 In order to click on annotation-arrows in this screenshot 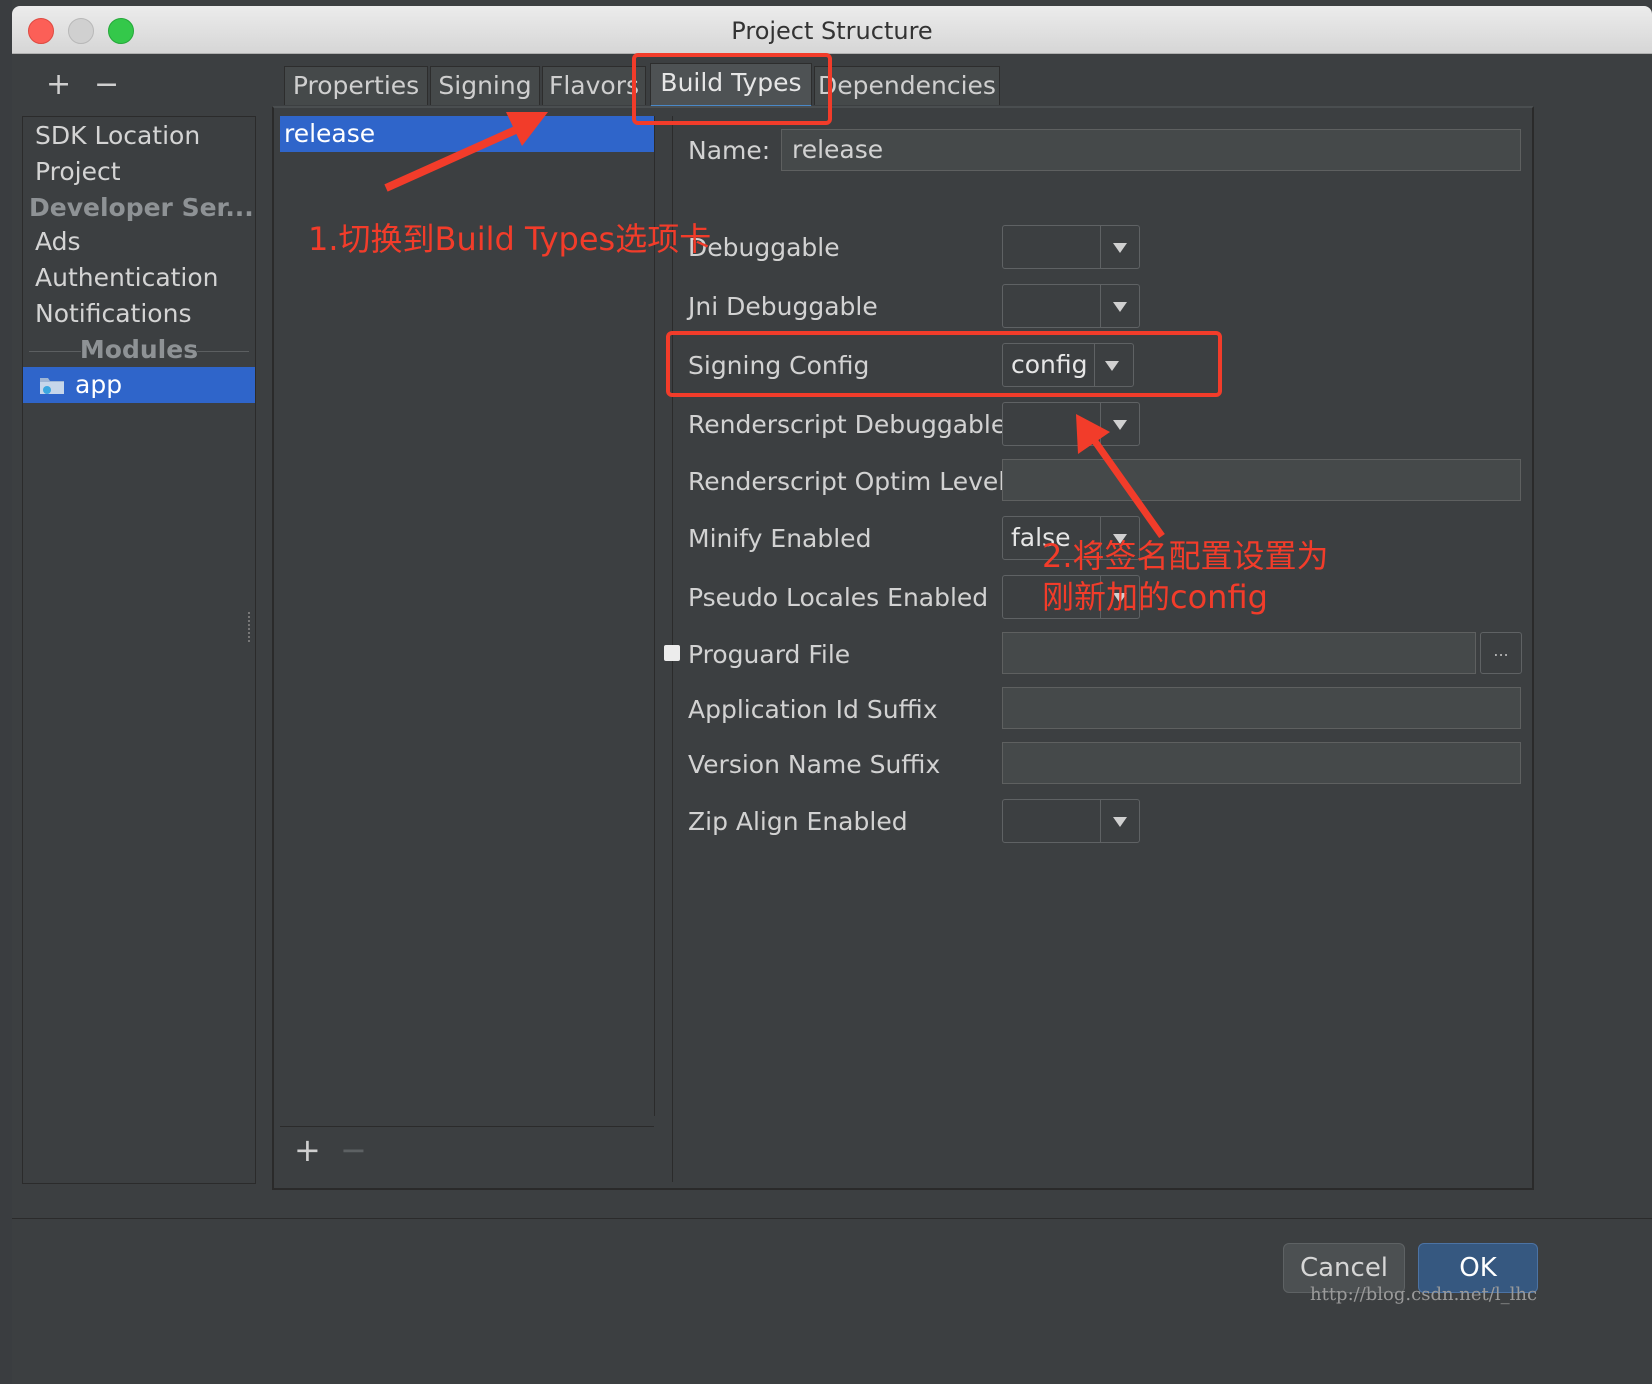, I will do `click(774, 325)`.